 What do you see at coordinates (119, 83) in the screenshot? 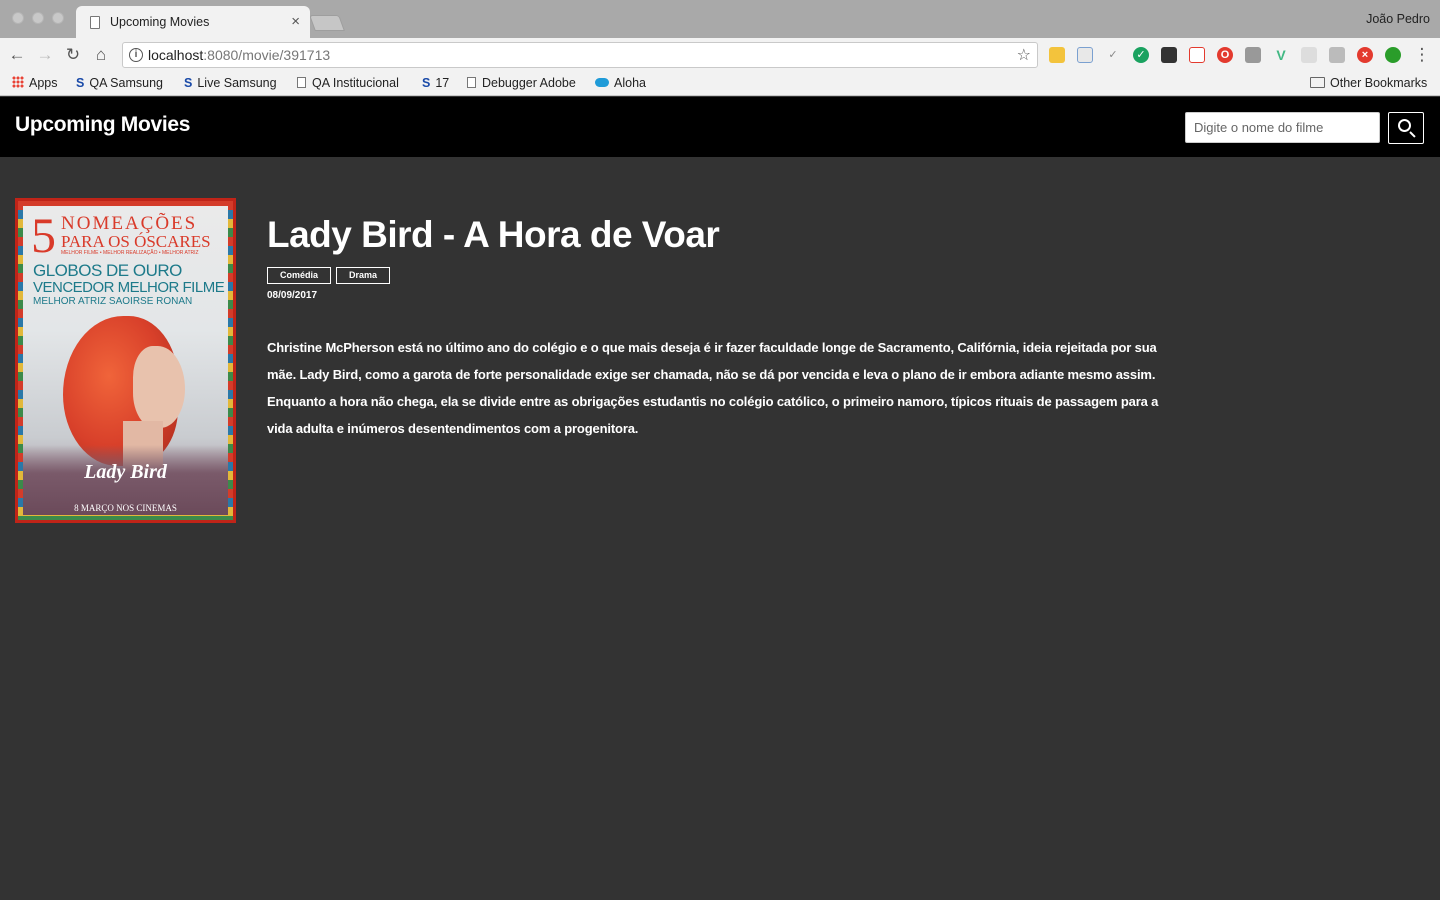
I see `bookmark-qa-samsung: S QA Samsung` at bounding box center [119, 83].